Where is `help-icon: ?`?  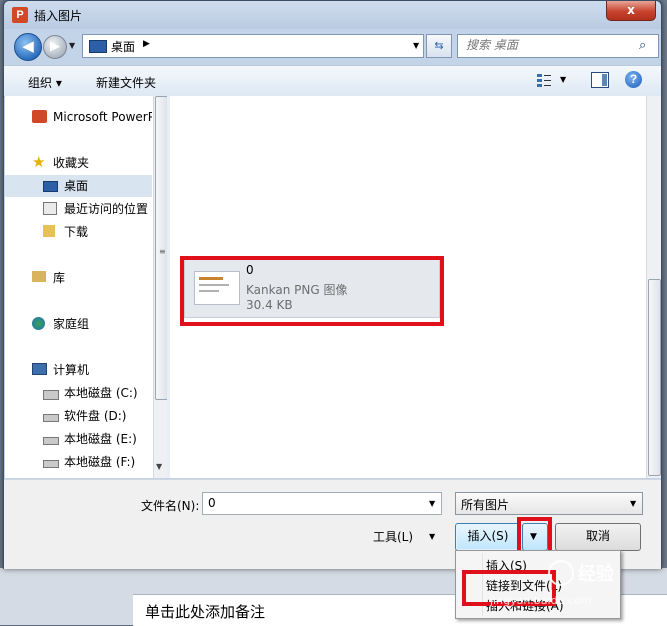
help-icon: ? is located at coordinates (633, 79).